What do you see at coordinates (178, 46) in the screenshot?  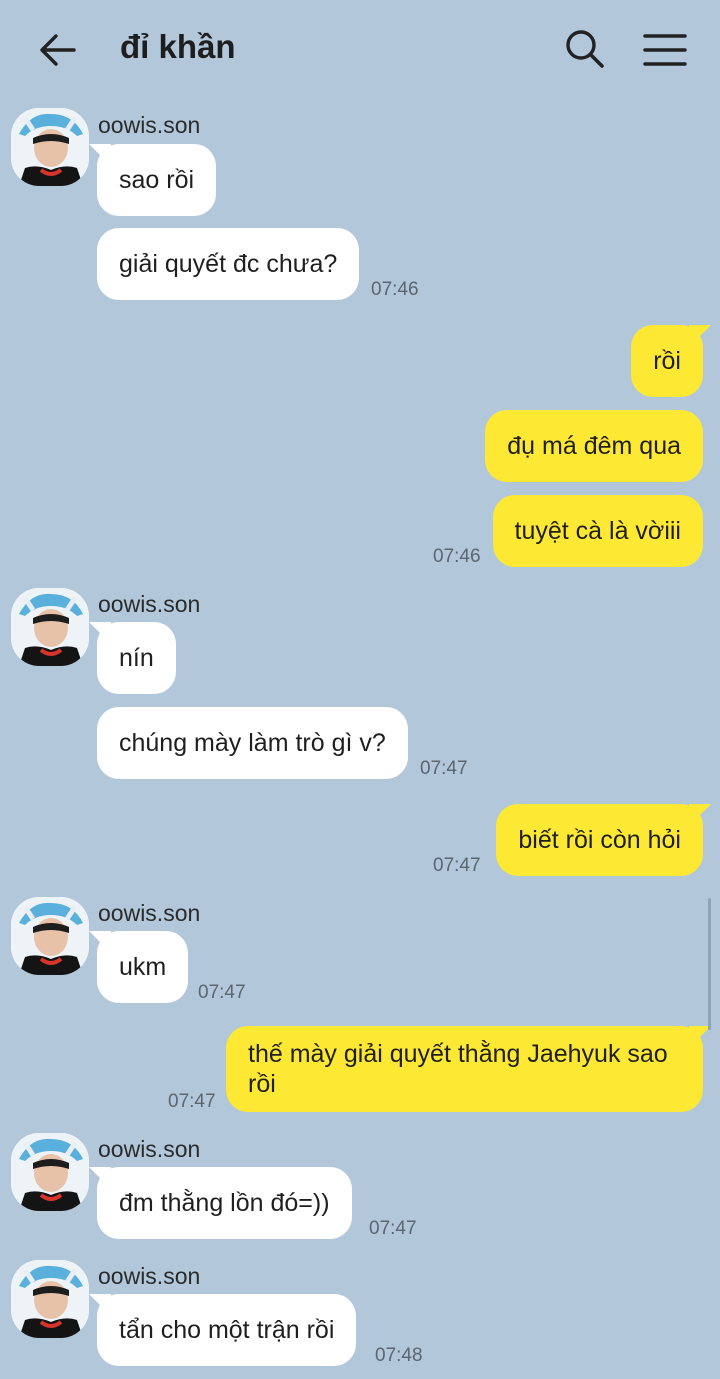 I see `chat-title: đỉ khần` at bounding box center [178, 46].